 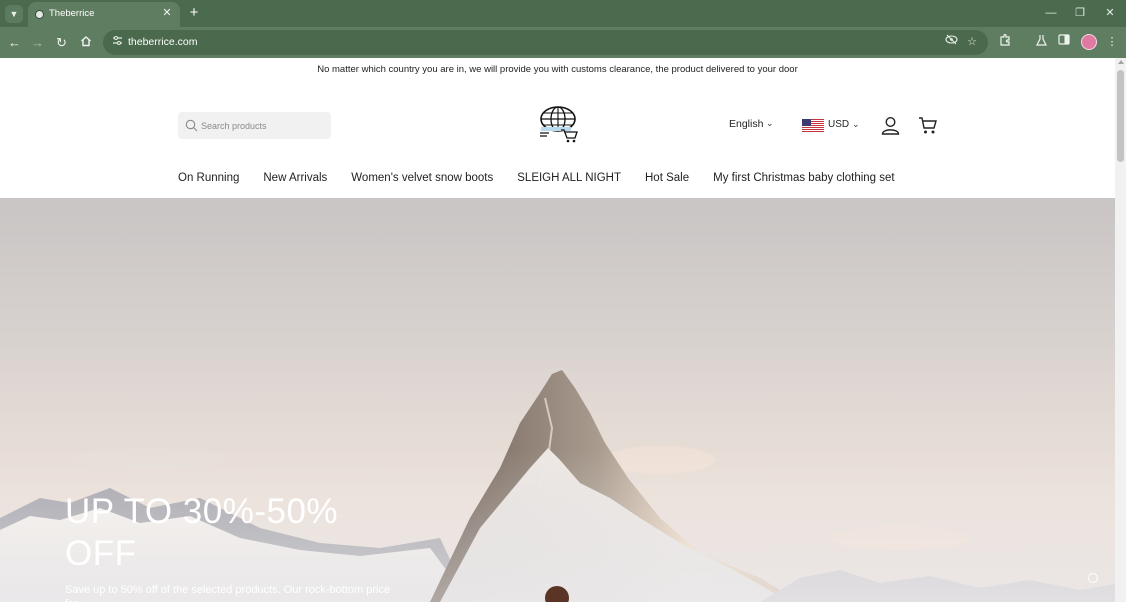 I want to click on nav-item-on-running: On Running, so click(x=208, y=181).